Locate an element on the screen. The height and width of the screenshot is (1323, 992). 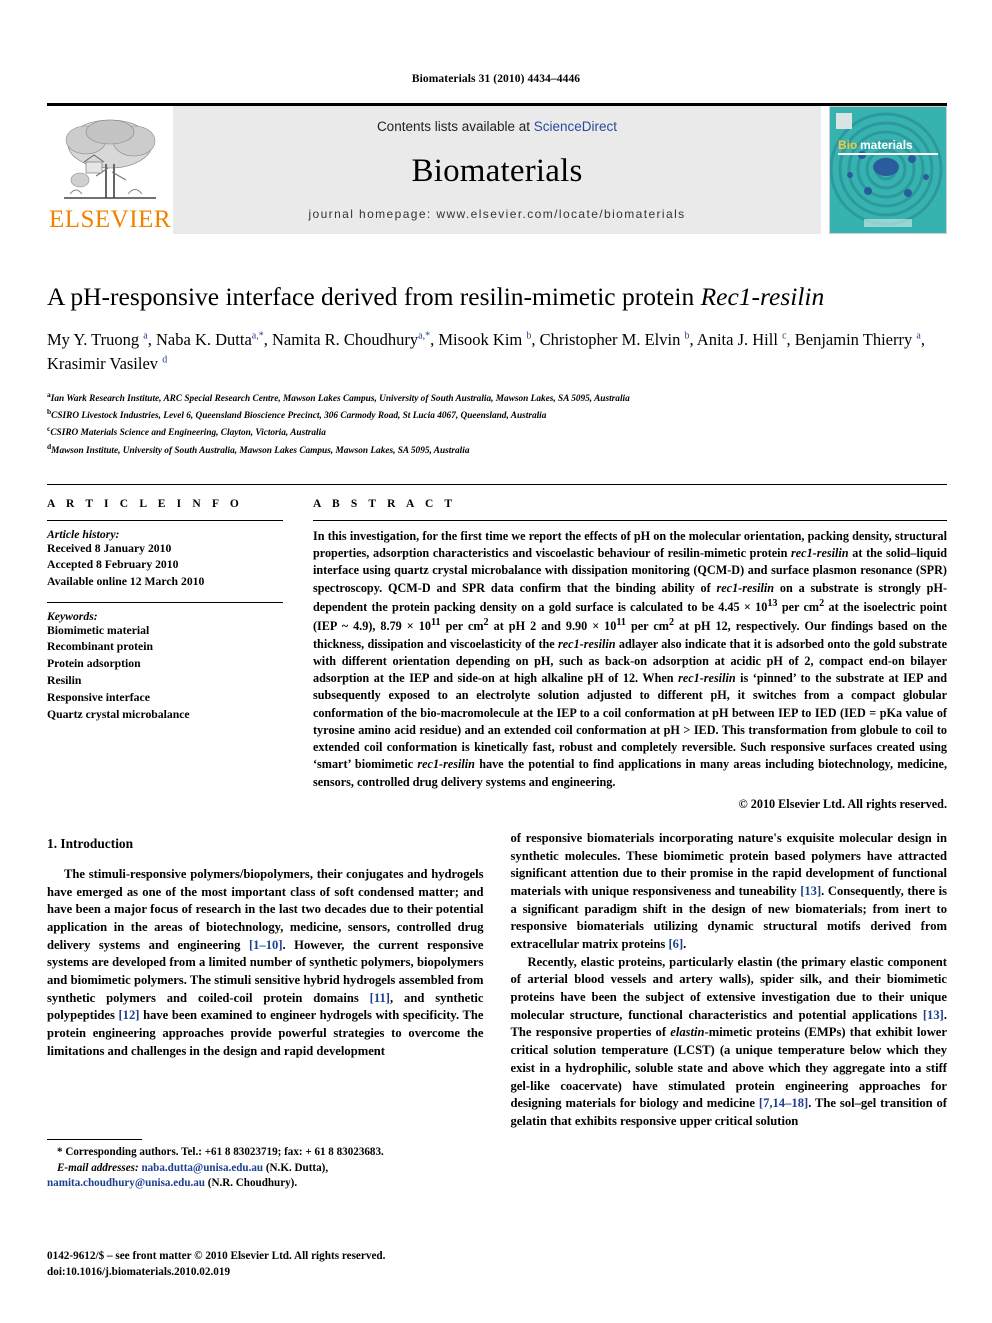
history-item: Available online 12 March 2010 is located at coordinates (126, 582).